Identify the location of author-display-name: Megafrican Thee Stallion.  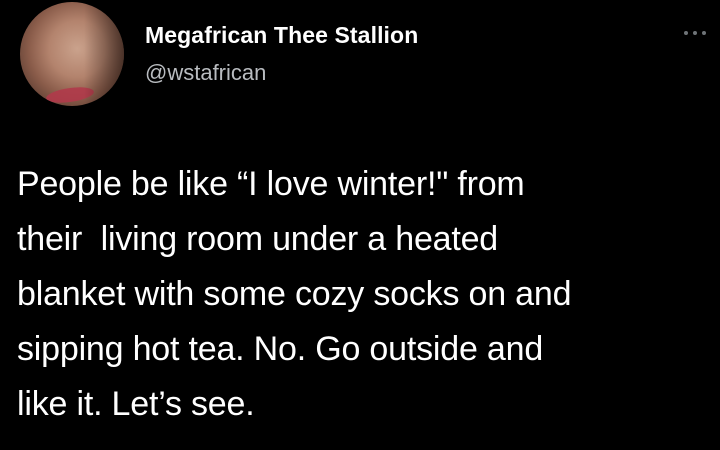
(281, 35).